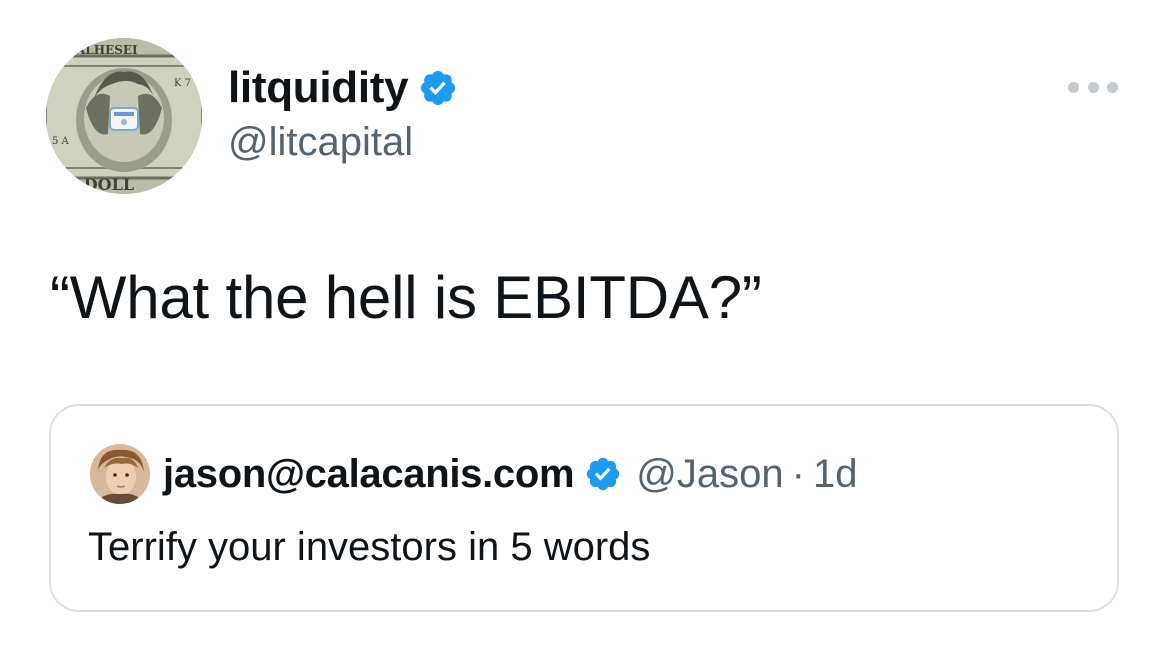 The width and height of the screenshot is (1170, 653). What do you see at coordinates (182, 83) in the screenshot?
I see `svg-text: K 7` at bounding box center [182, 83].